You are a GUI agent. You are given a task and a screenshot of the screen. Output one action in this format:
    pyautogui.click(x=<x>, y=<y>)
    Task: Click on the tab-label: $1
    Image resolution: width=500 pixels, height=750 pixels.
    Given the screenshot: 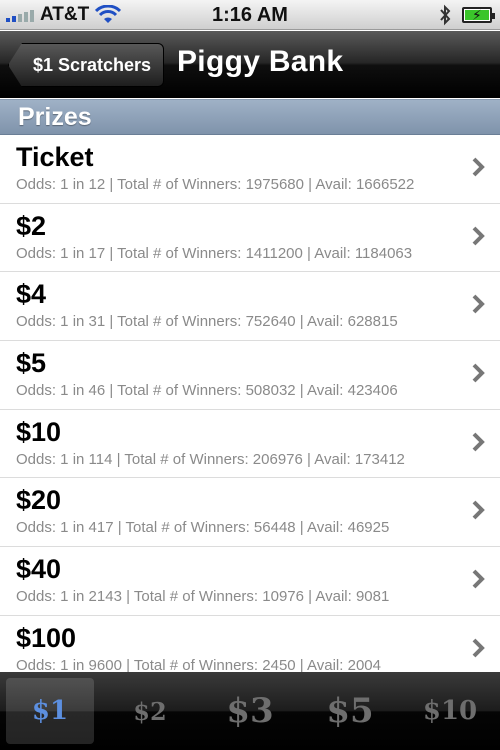 What is the action you would take?
    pyautogui.click(x=50, y=711)
    